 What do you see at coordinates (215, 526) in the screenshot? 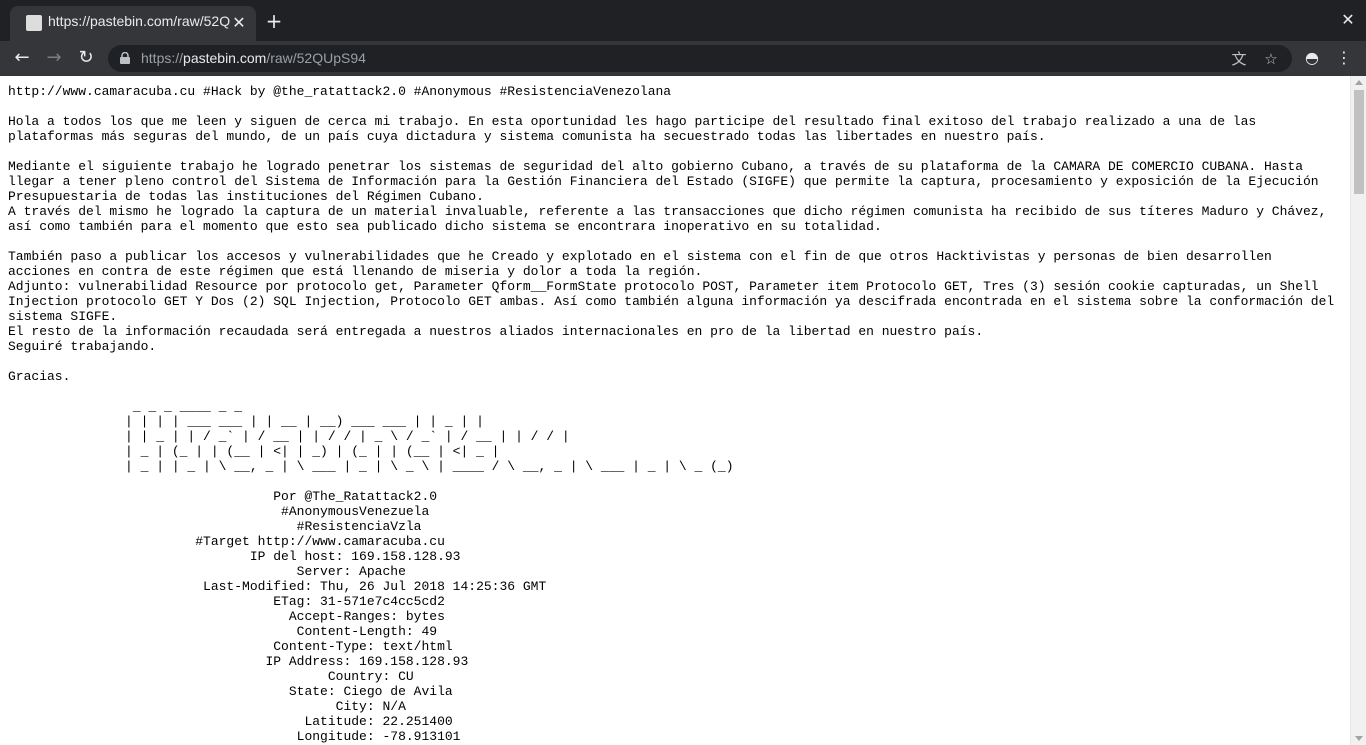
I see `paste-line: #ResistenciaVzla` at bounding box center [215, 526].